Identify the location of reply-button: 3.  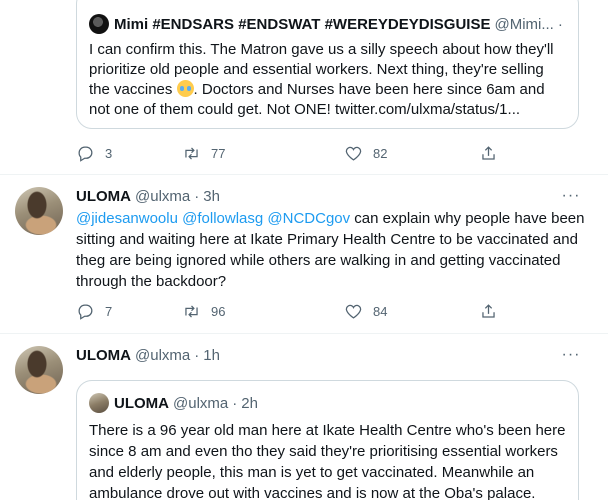
(129, 153).